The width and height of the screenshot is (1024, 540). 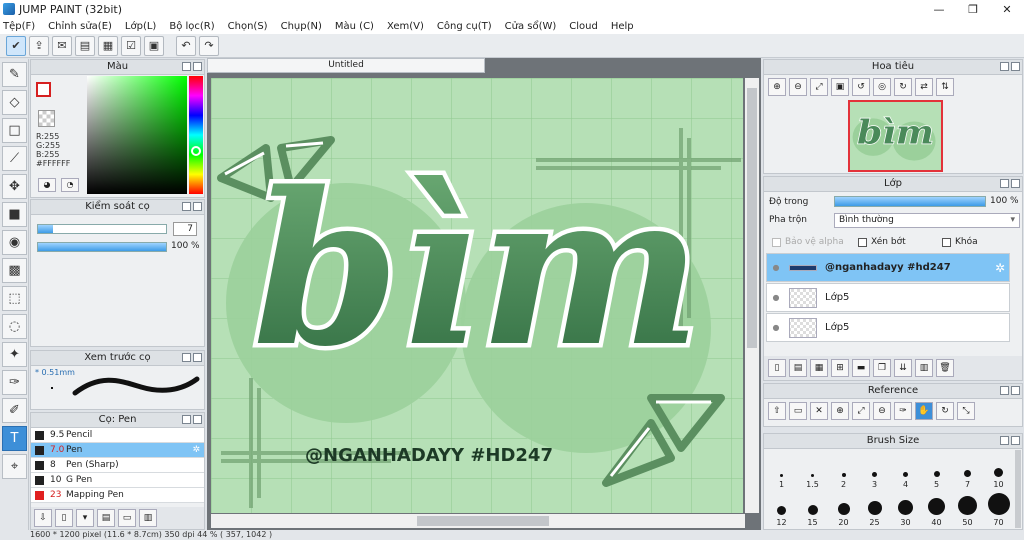 What do you see at coordinates (888, 267) in the screenshot?
I see `layer-item-selected: ● @nganhadayy #hd247 ✲` at bounding box center [888, 267].